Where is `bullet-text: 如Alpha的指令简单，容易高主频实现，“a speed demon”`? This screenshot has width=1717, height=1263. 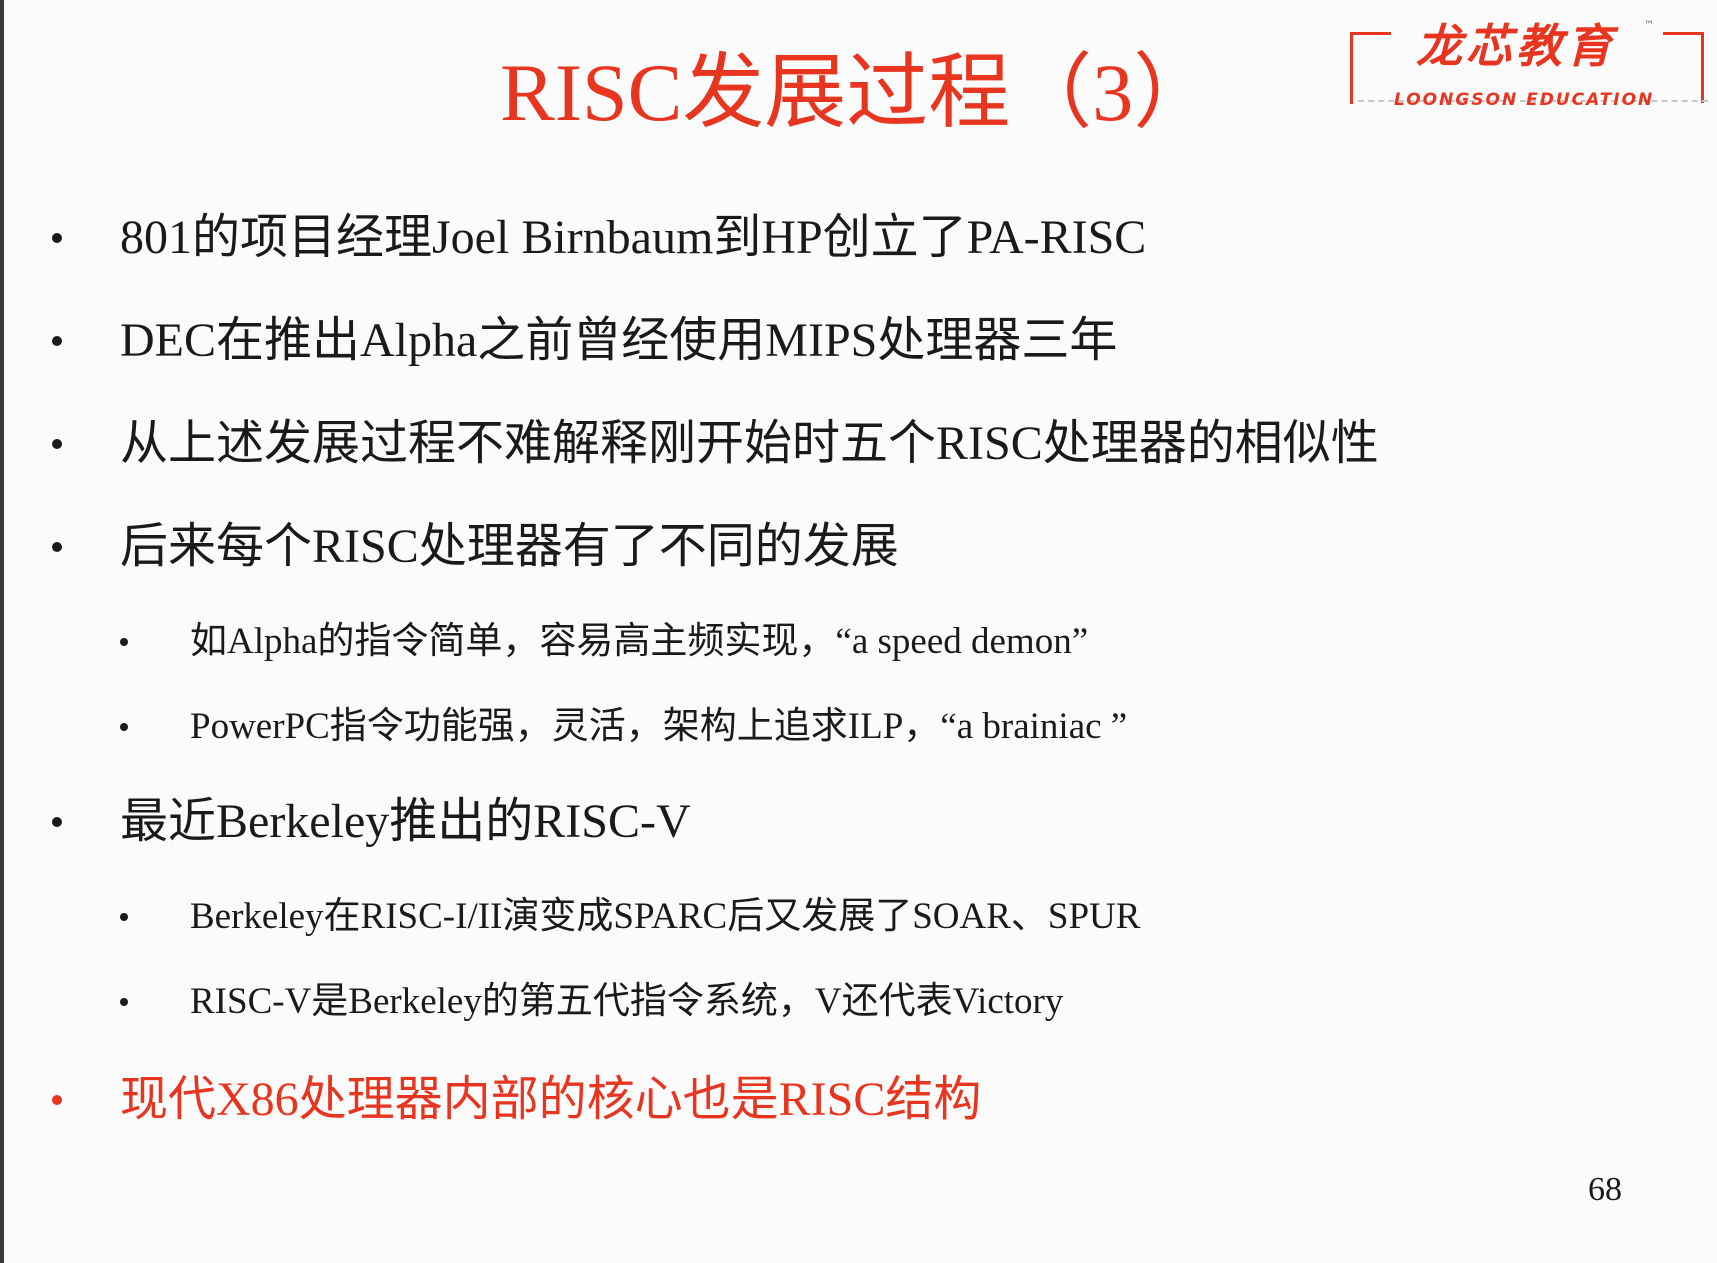
bullet-text: 如Alpha的指令简单，容易高主频实现，“a speed demon” is located at coordinates (639, 641).